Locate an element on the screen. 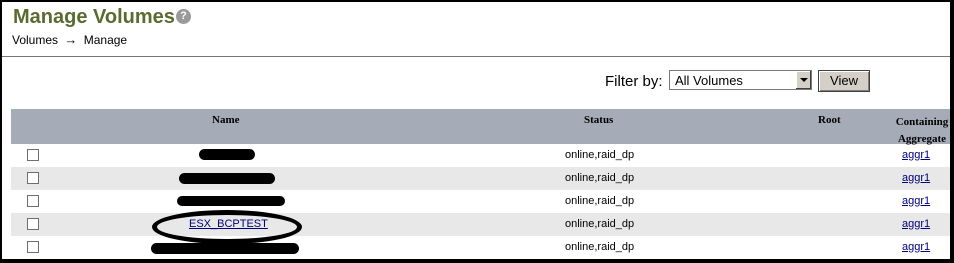 This screenshot has width=954, height=263. title-divider is located at coordinates (476, 56).